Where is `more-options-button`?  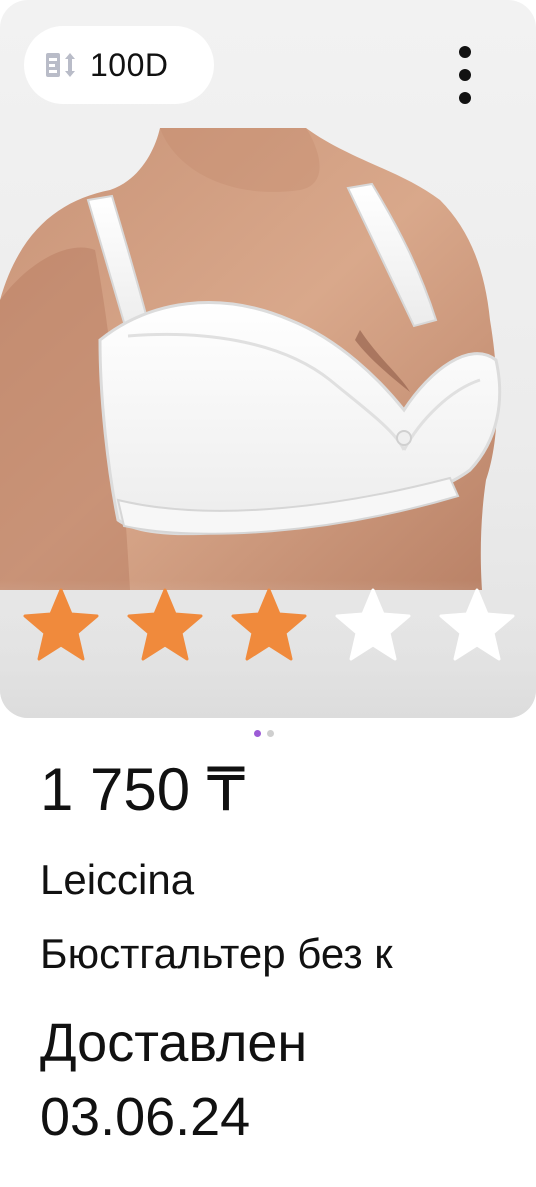
more-options-button is located at coordinates (465, 75).